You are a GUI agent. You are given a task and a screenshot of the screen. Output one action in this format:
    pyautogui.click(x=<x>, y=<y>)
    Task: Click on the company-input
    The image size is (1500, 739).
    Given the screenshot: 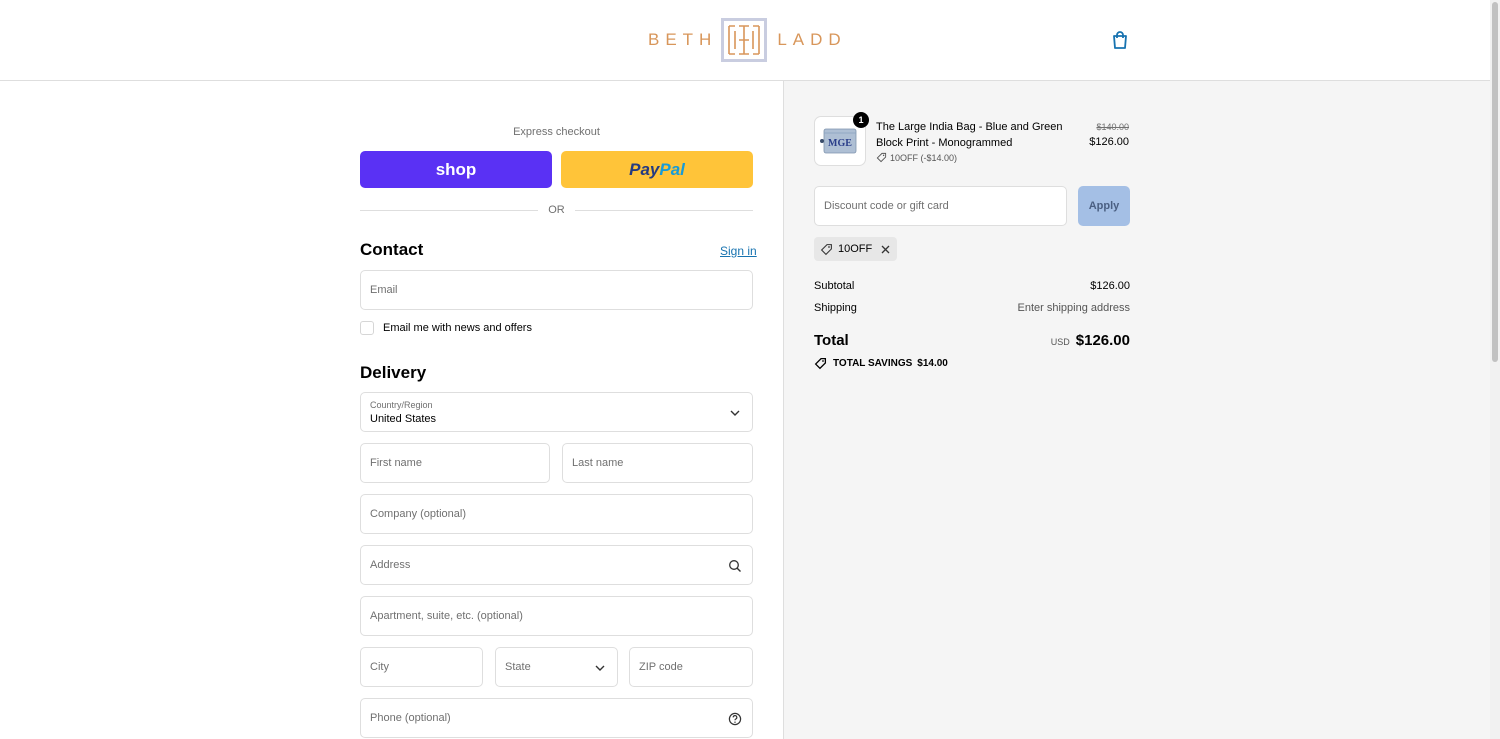 What is the action you would take?
    pyautogui.click(x=556, y=514)
    